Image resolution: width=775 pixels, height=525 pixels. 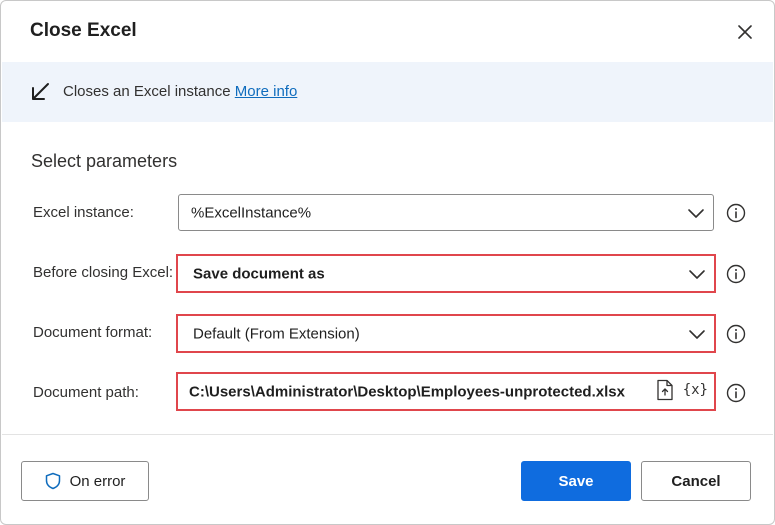 What do you see at coordinates (251, 212) in the screenshot?
I see `excel-instance-value: %ExcelInstance%` at bounding box center [251, 212].